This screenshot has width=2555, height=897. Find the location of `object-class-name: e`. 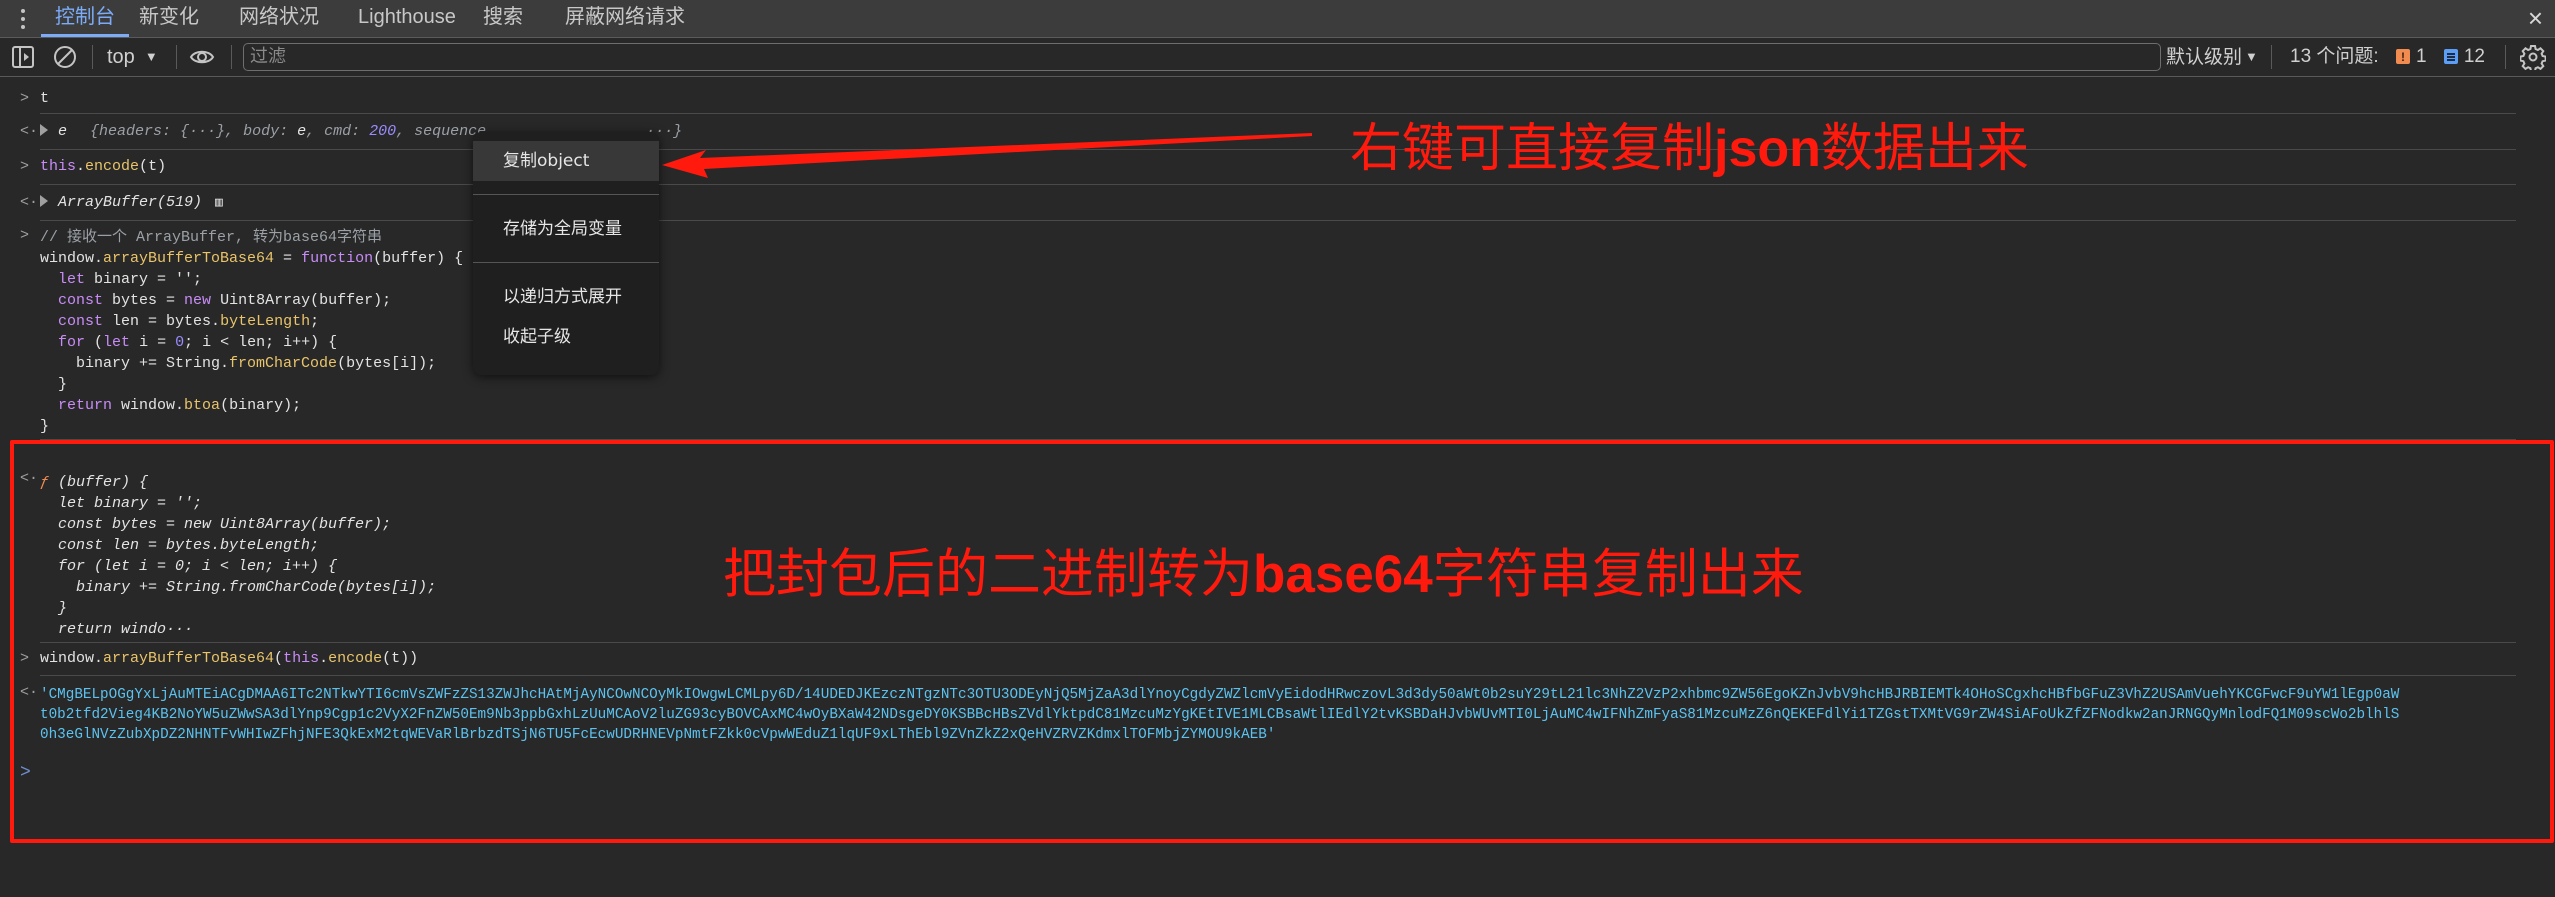

object-class-name: e is located at coordinates (63, 131).